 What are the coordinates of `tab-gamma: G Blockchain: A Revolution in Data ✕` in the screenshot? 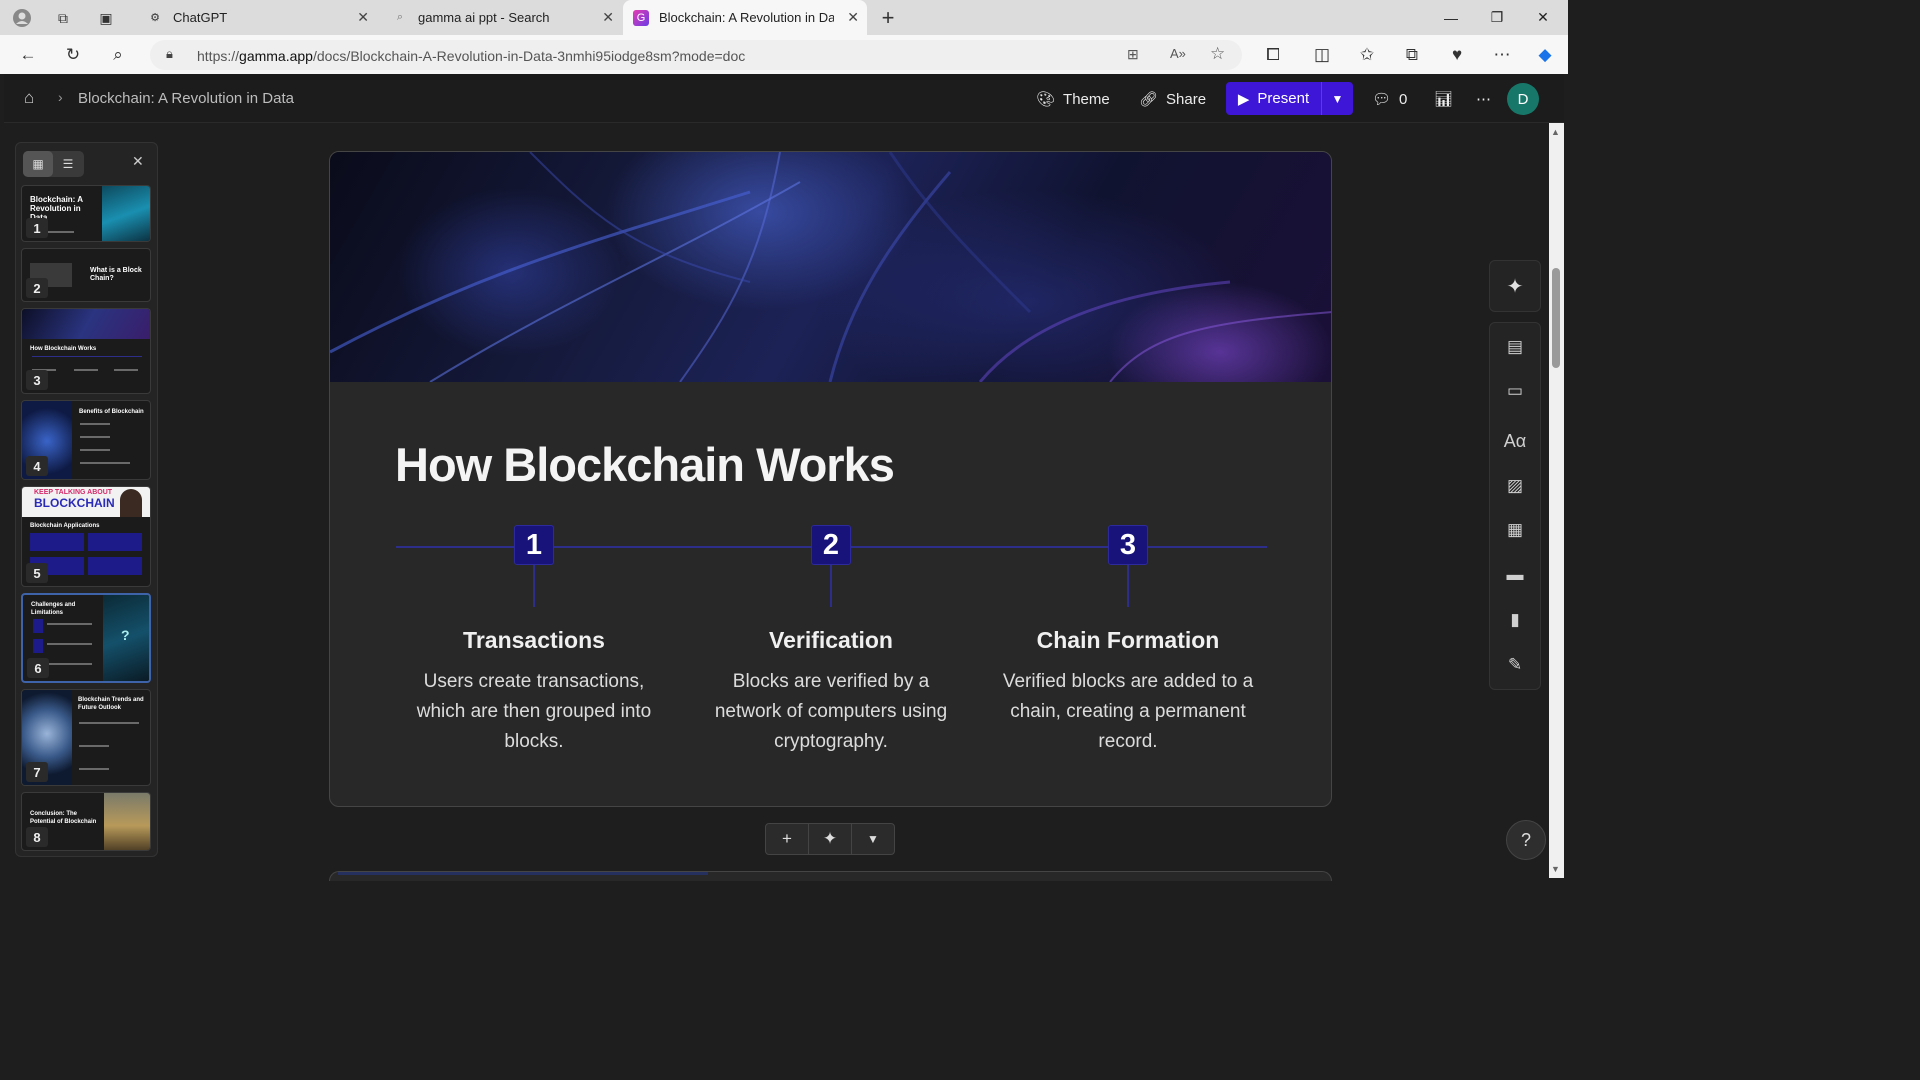 It's located at (745, 17).